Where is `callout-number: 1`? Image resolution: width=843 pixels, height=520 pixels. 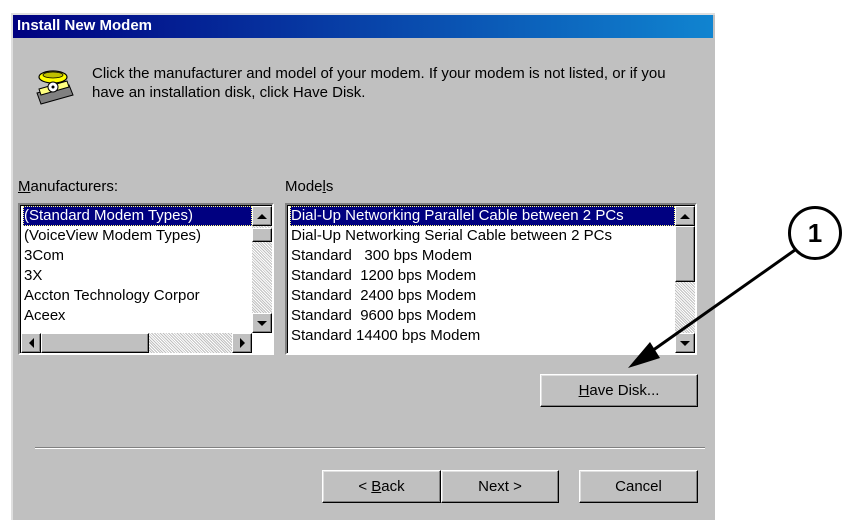 callout-number: 1 is located at coordinates (815, 233).